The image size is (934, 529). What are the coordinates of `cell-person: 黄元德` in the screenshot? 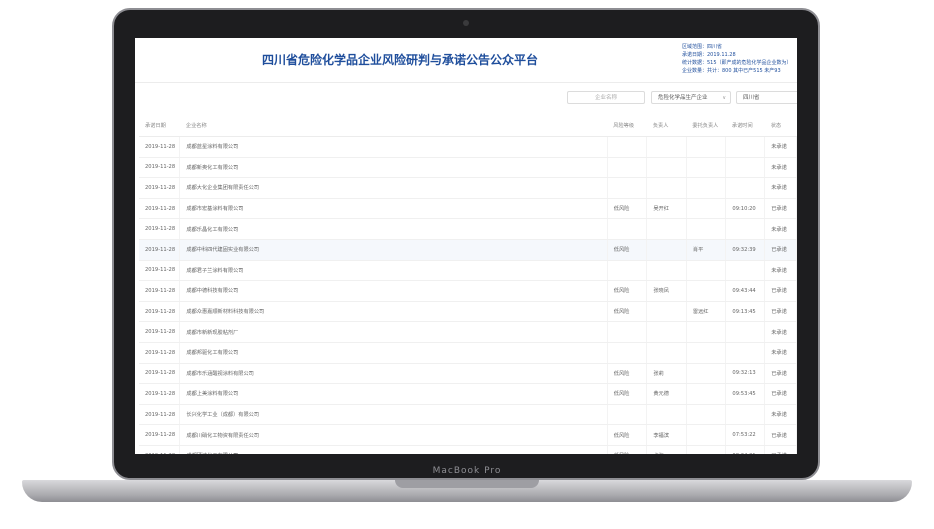 It's located at (666, 394).